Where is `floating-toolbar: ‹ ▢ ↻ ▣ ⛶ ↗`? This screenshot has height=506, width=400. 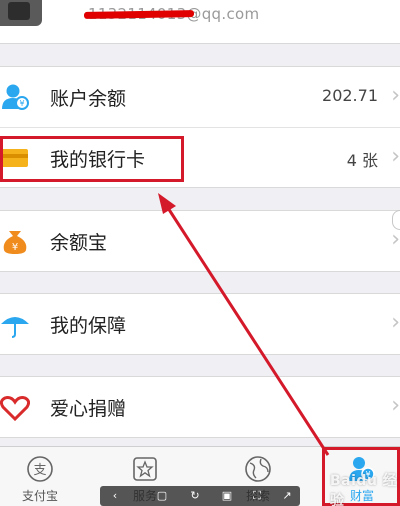
floating-toolbar: ‹ ▢ ↻ ▣ ⛶ ↗ is located at coordinates (200, 496).